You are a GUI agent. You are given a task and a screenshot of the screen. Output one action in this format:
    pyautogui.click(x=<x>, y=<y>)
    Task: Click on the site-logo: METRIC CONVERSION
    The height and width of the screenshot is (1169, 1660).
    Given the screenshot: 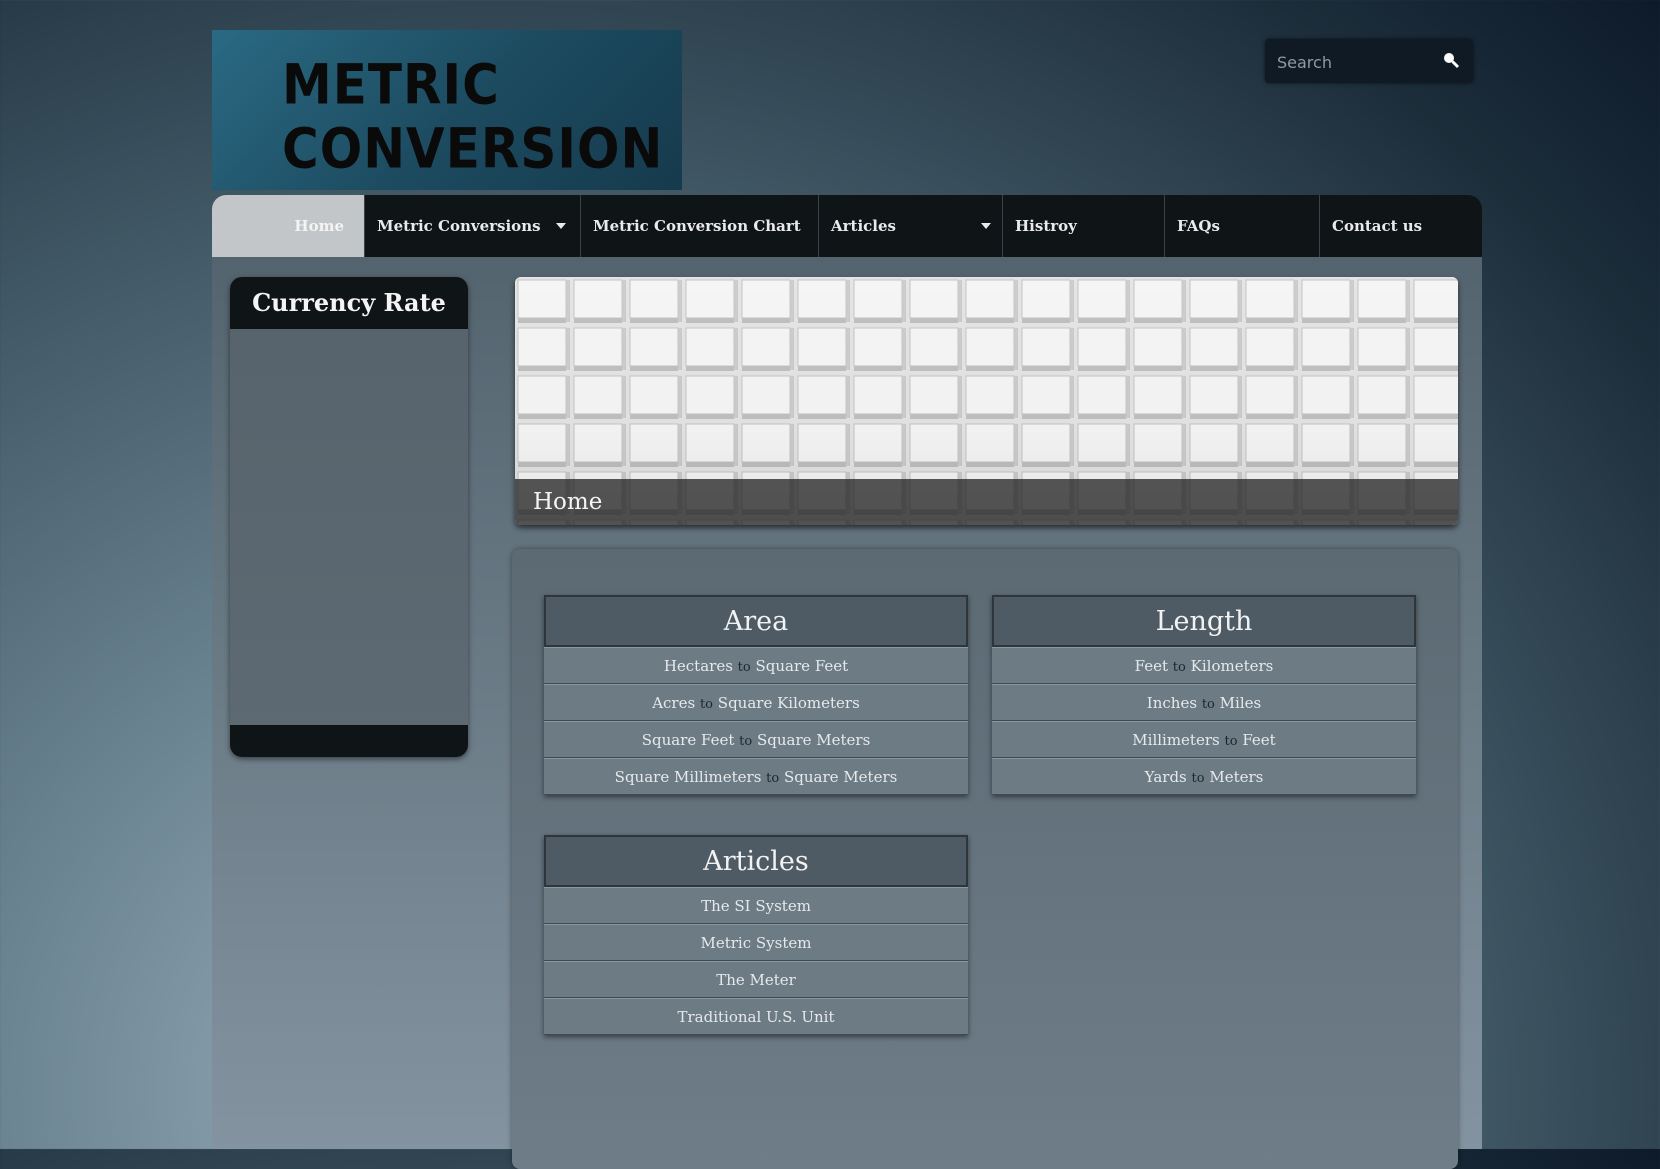 What is the action you would take?
    pyautogui.click(x=447, y=110)
    